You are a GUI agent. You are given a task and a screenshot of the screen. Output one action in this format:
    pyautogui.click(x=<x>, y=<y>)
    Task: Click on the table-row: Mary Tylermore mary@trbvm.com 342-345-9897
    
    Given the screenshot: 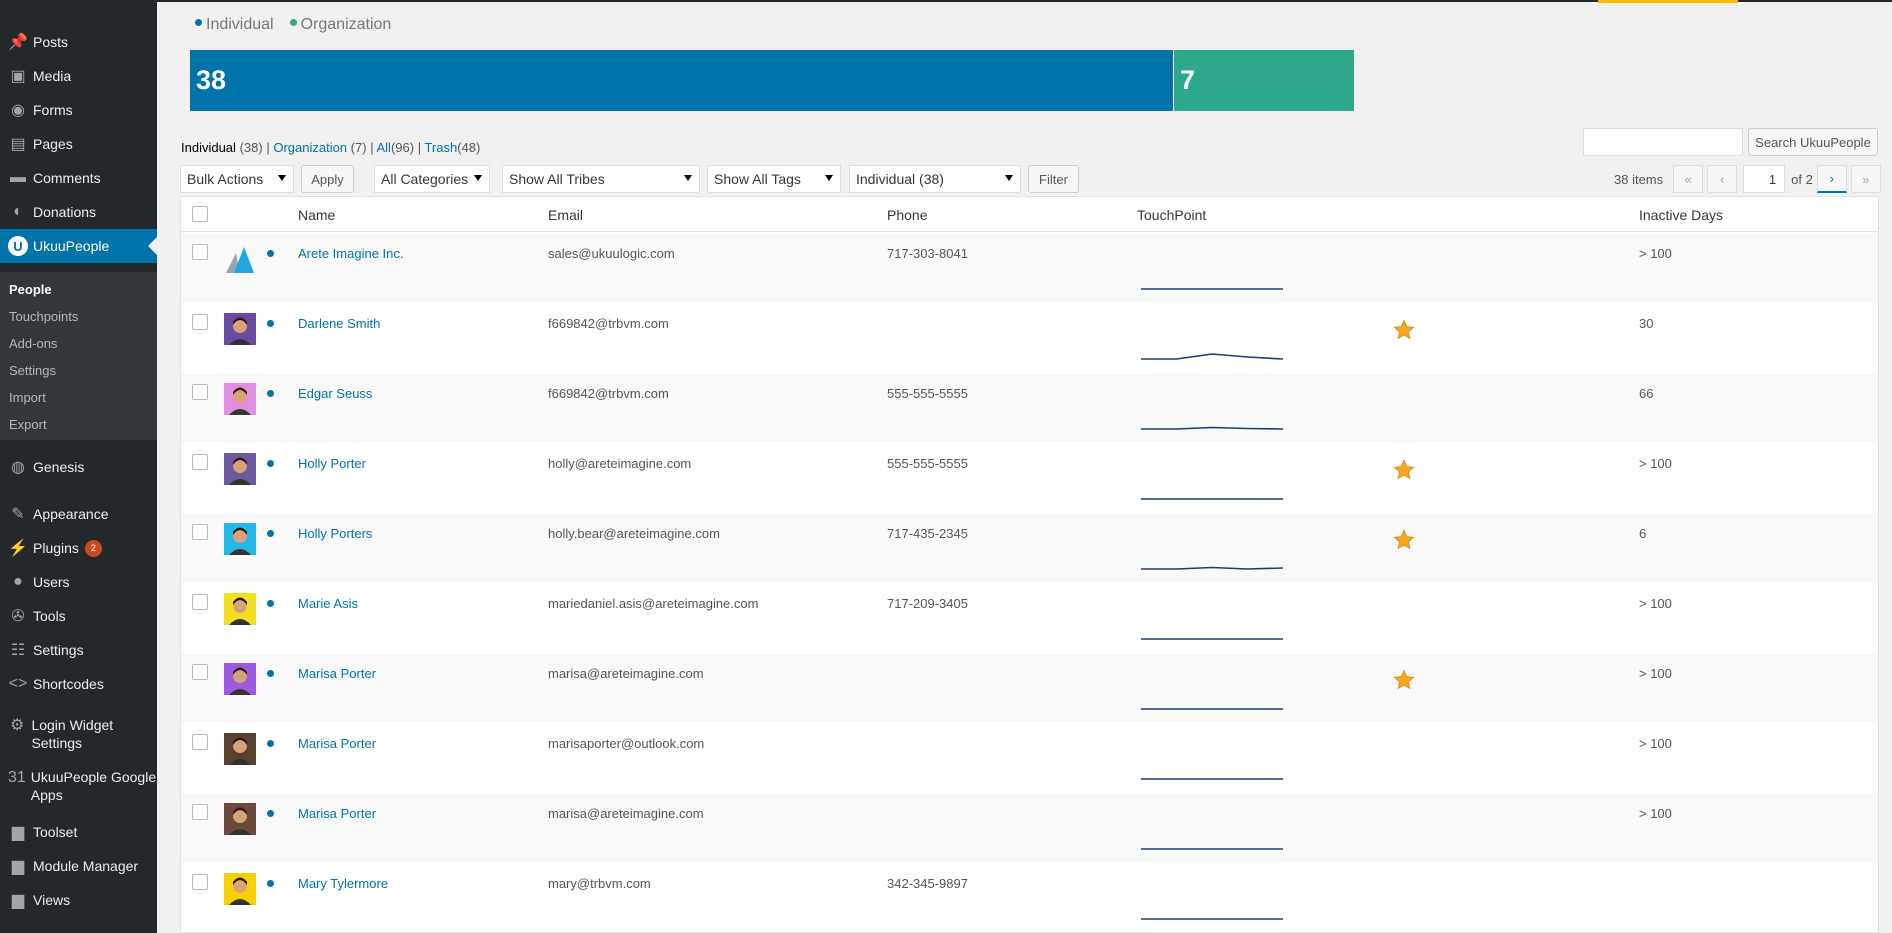 What is the action you would take?
    pyautogui.click(x=1029, y=897)
    